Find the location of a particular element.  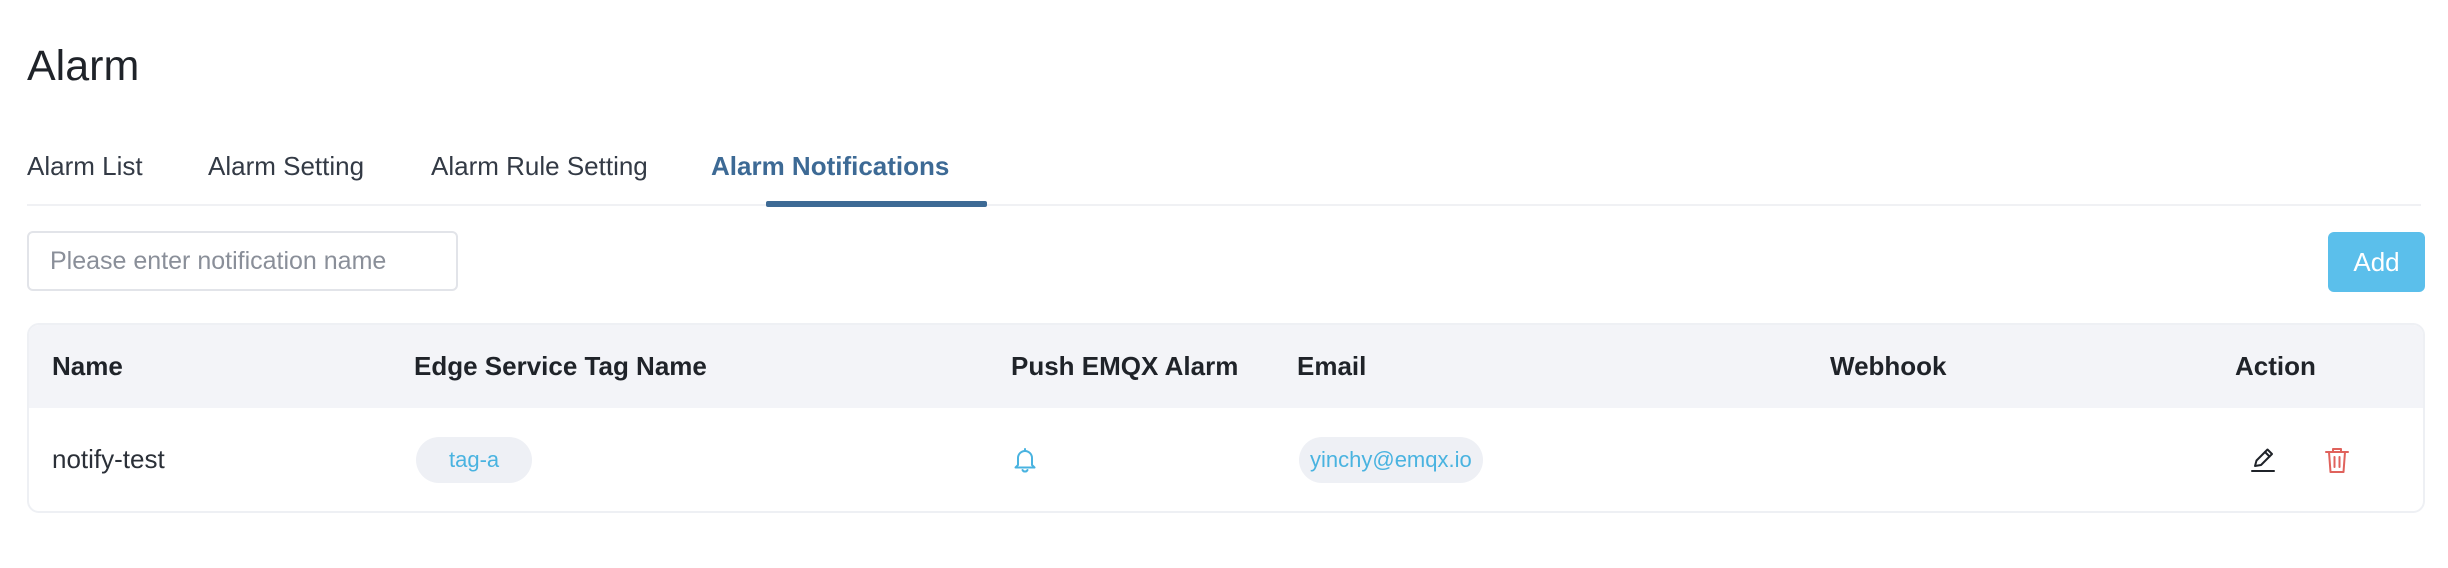

delete-icon is located at coordinates (2337, 460).